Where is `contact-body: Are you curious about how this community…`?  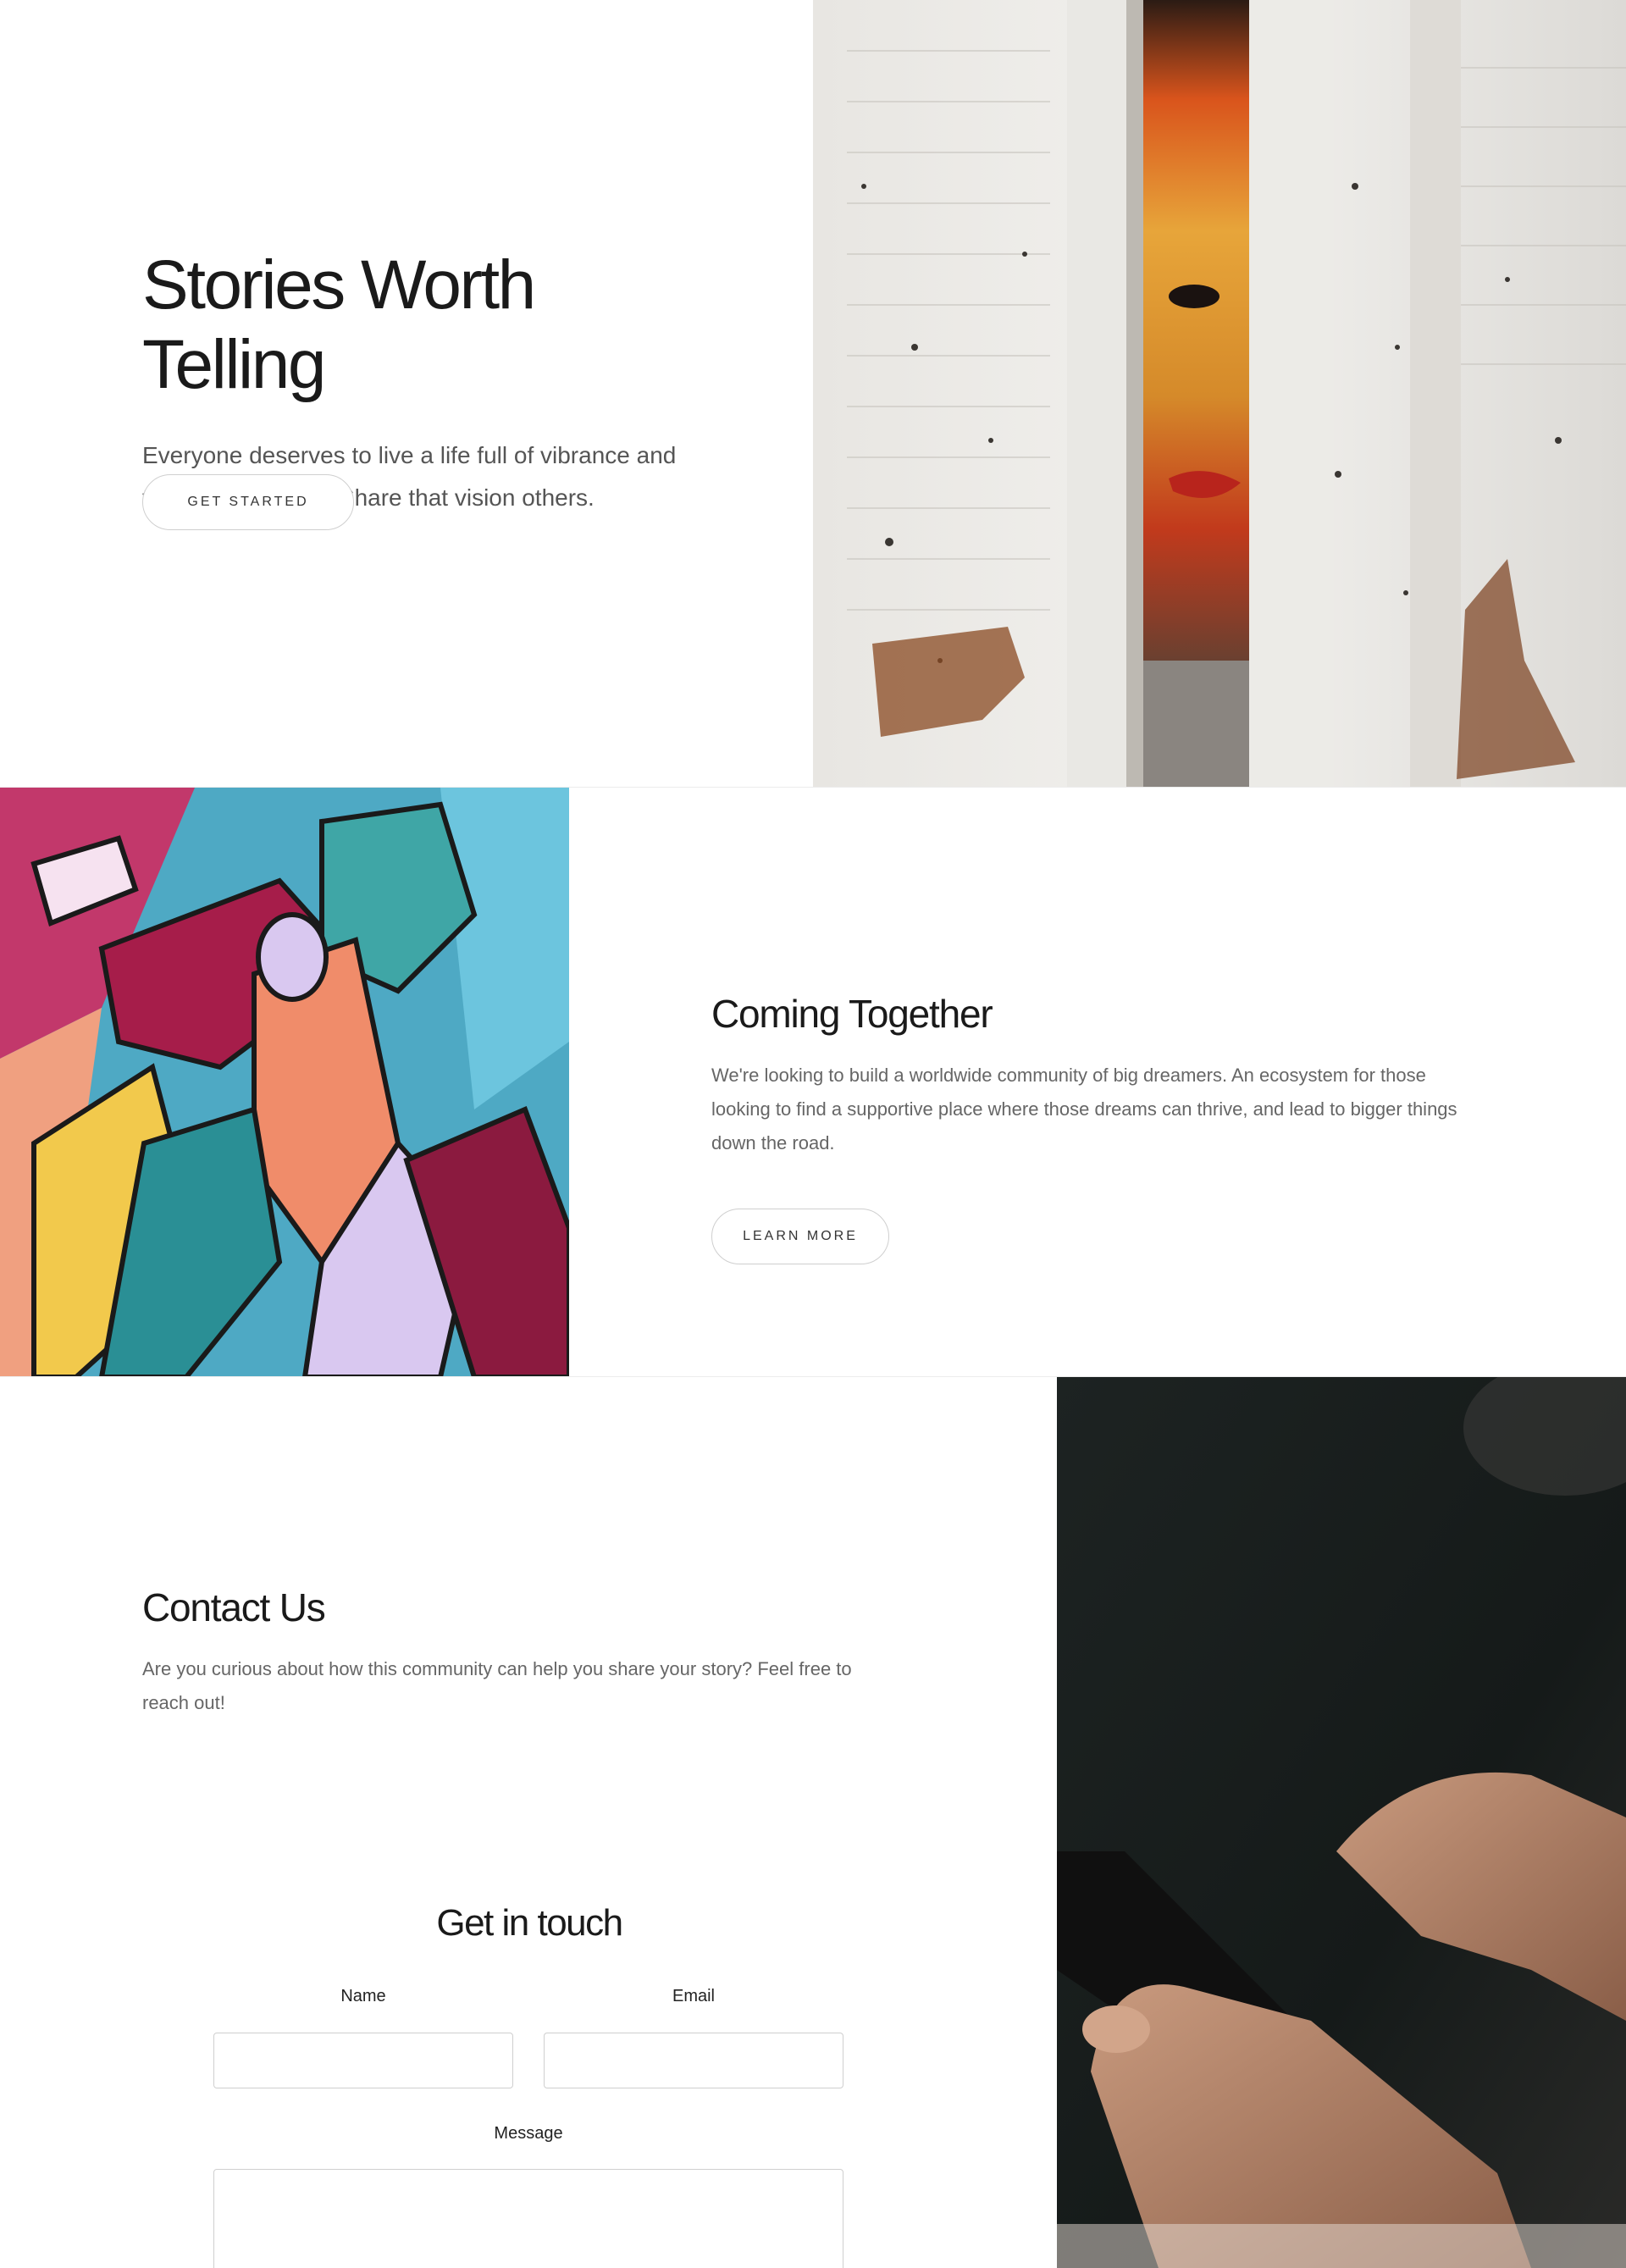 contact-body: Are you curious about how this community… is located at coordinates (497, 1686).